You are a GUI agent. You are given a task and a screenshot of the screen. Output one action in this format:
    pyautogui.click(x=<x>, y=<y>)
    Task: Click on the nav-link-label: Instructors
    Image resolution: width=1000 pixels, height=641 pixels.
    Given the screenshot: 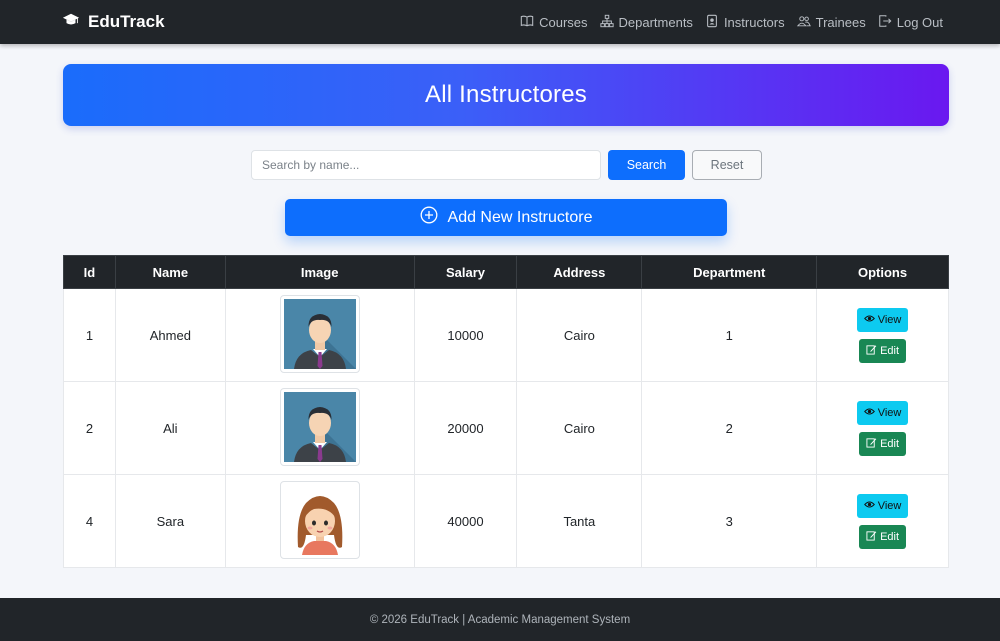 What is the action you would take?
    pyautogui.click(x=754, y=22)
    